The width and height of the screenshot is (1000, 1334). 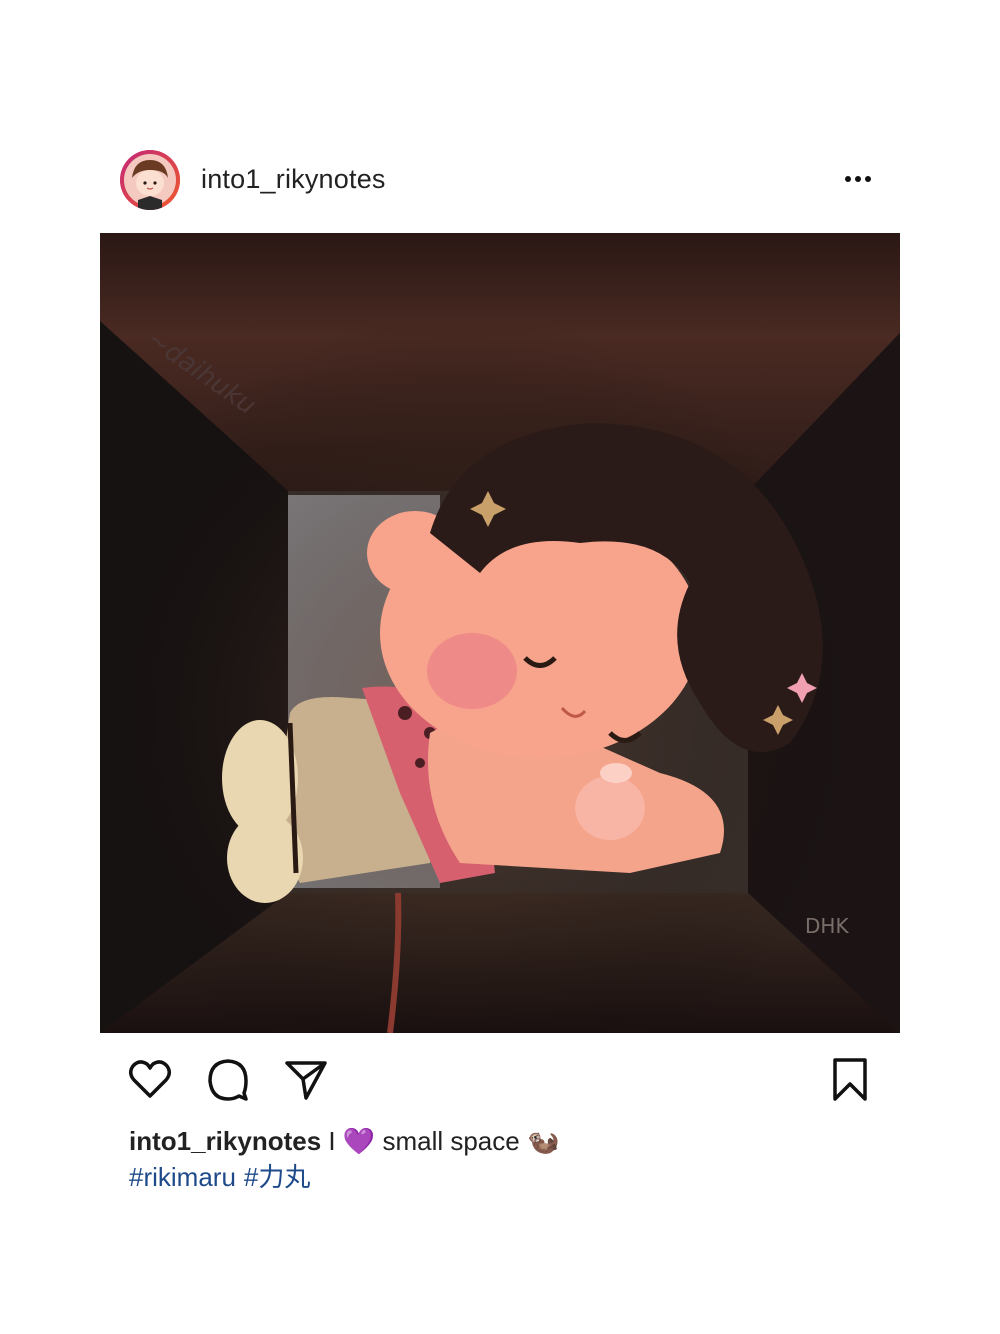 What do you see at coordinates (444, 1141) in the screenshot?
I see `caption-text: I 💜 small space 🦦` at bounding box center [444, 1141].